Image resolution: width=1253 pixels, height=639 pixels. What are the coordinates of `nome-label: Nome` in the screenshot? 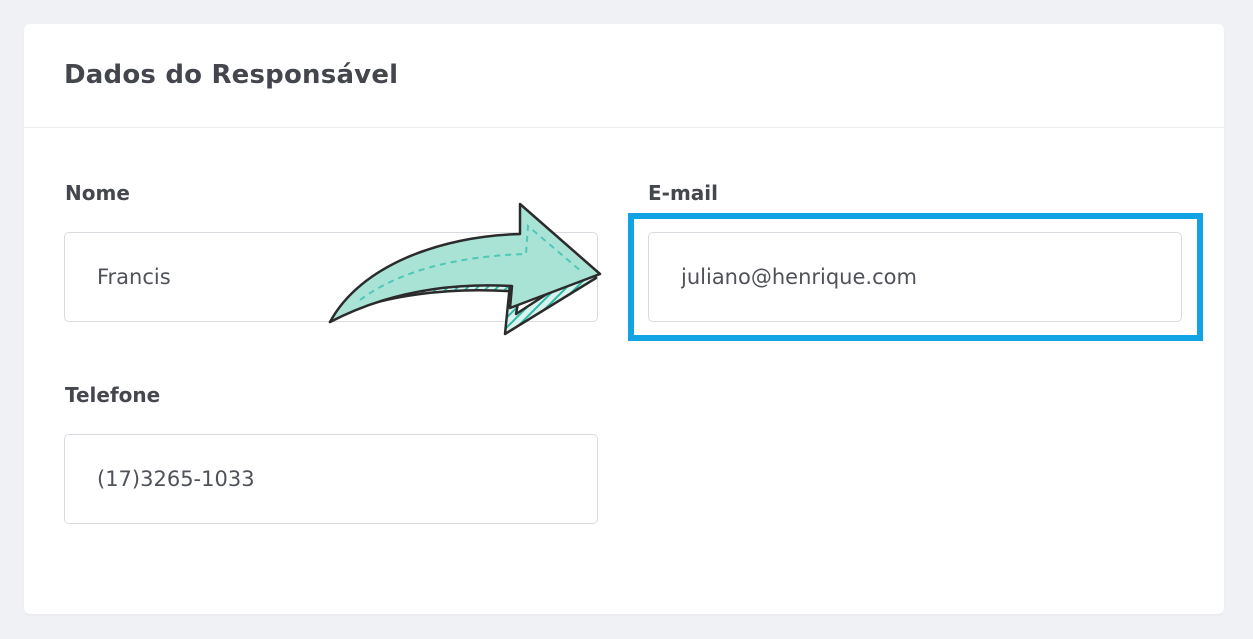 It's located at (97, 193).